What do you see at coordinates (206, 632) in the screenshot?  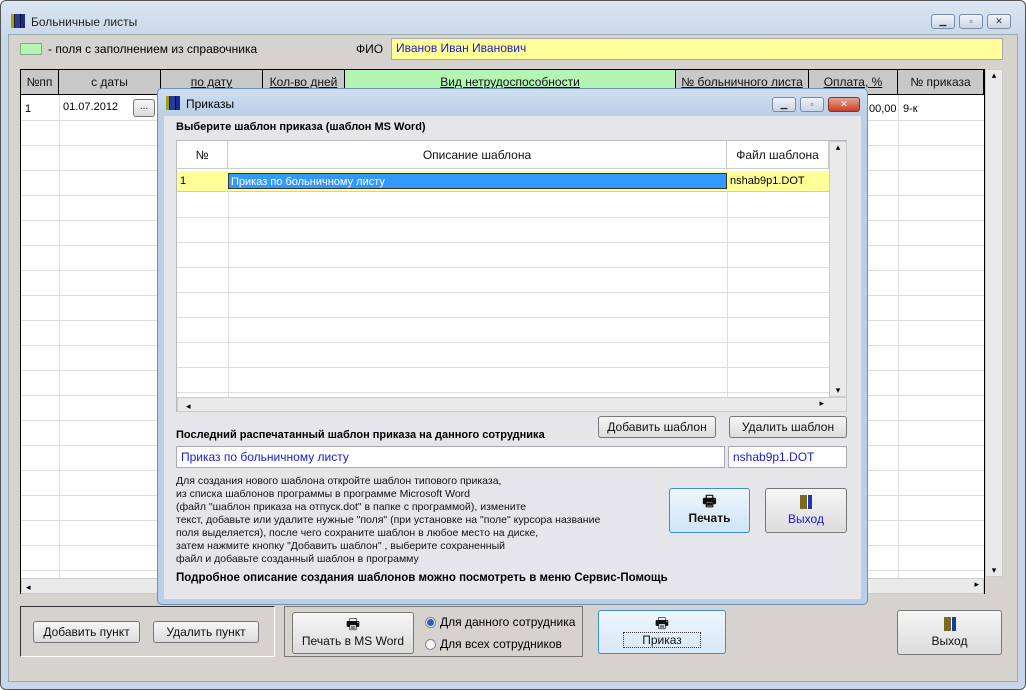 I see `delete-item-button: Удалить пункт` at bounding box center [206, 632].